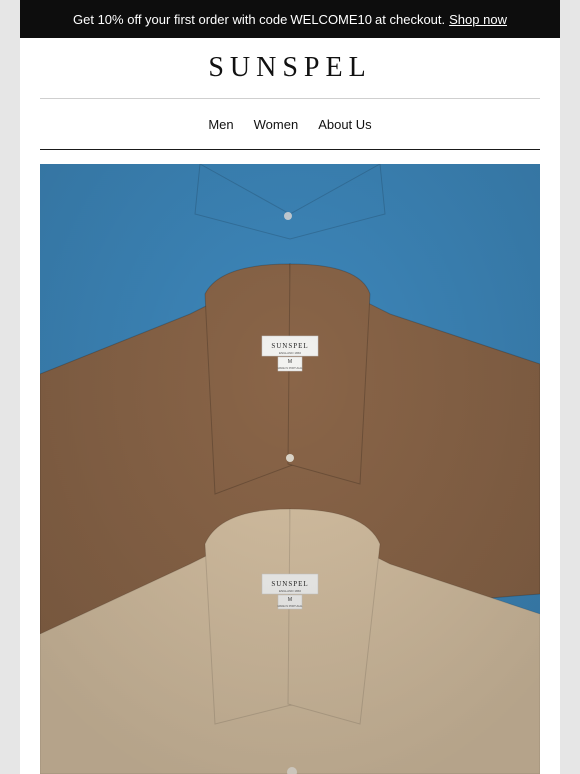 The width and height of the screenshot is (580, 774). I want to click on brown-shirt-collar-right, so click(329, 374).